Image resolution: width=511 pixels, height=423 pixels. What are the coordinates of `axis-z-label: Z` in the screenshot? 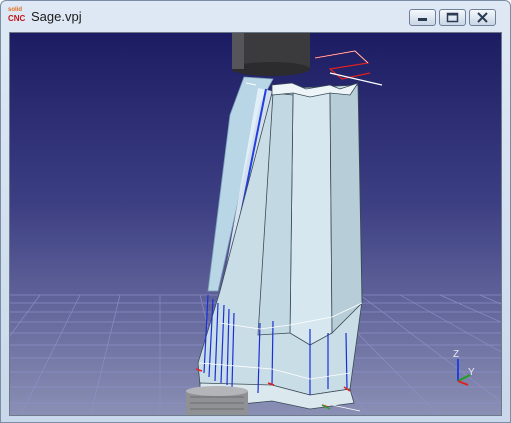 It's located at (456, 354).